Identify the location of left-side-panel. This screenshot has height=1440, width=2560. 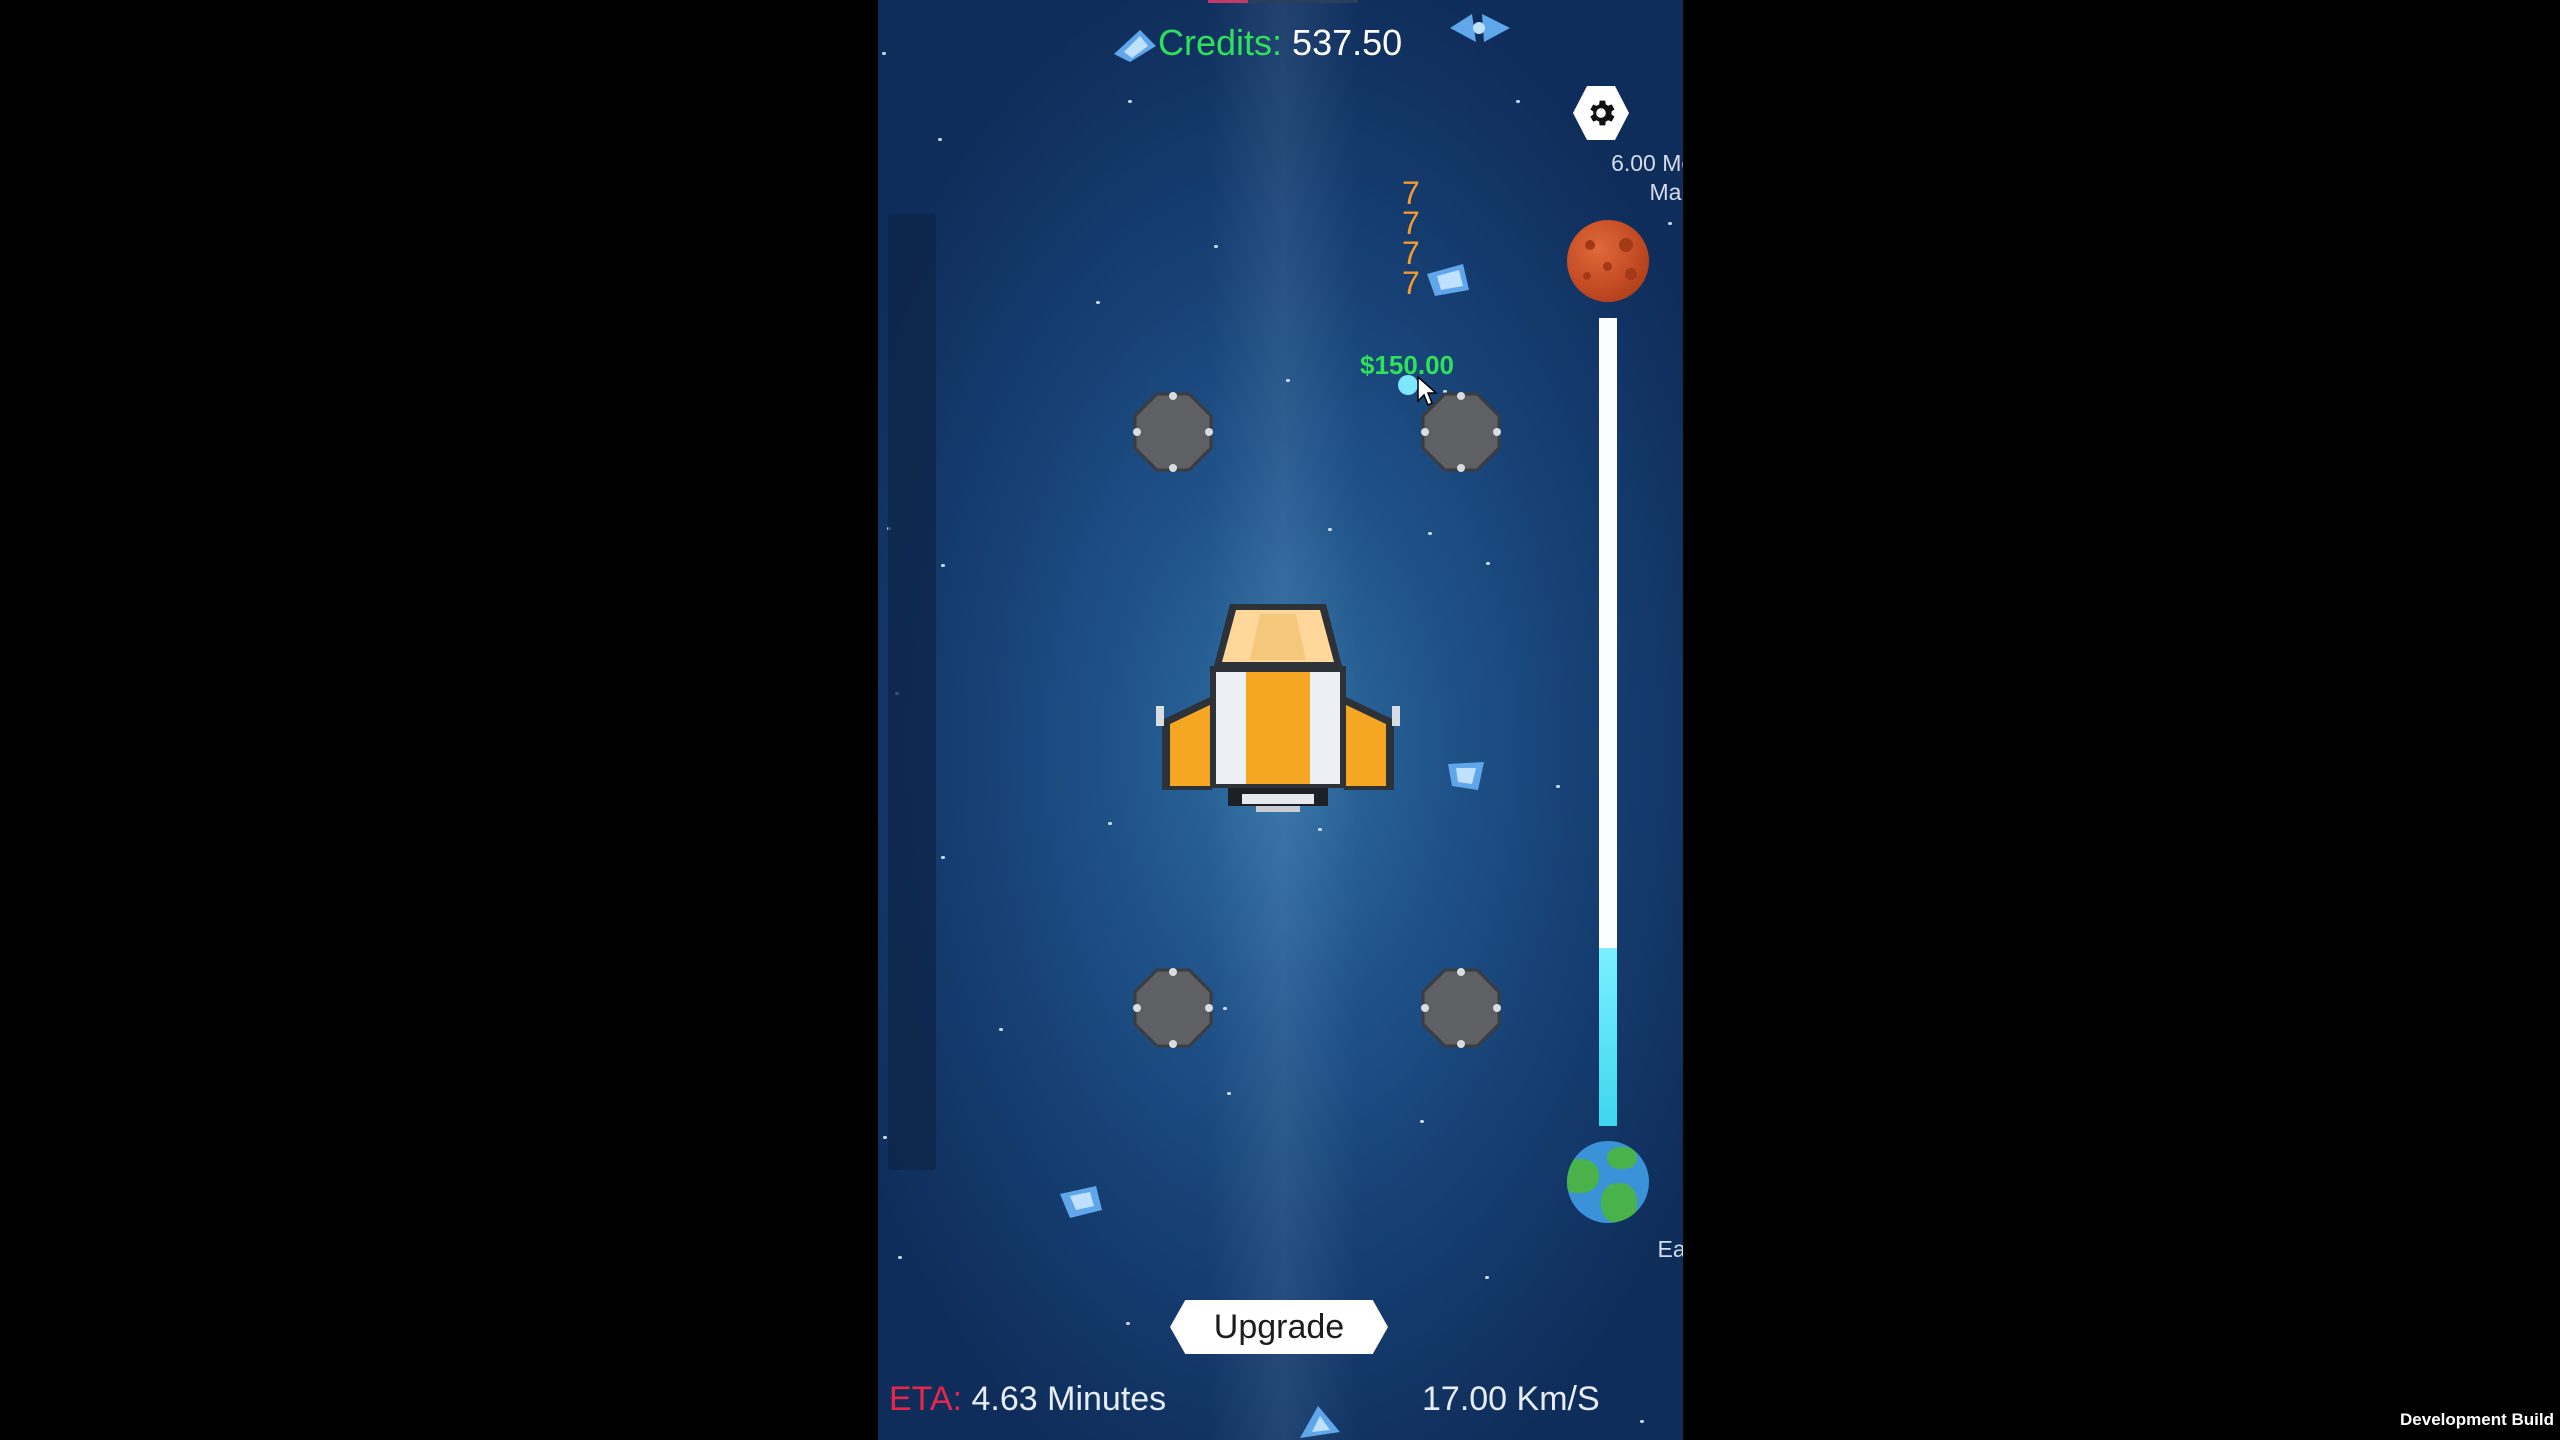
(912, 692).